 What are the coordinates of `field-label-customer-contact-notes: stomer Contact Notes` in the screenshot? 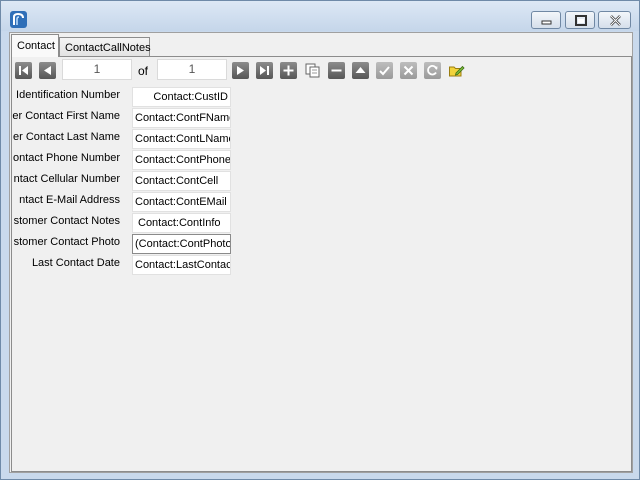 It's located at (66, 221).